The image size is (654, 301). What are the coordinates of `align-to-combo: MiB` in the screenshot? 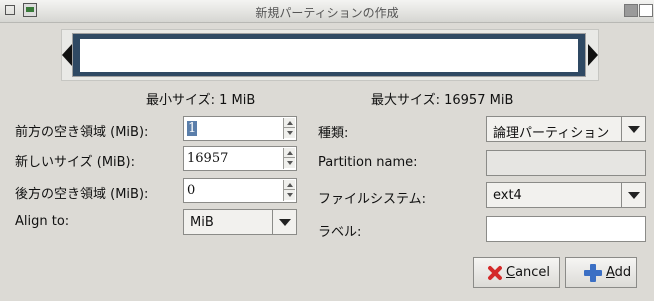 It's located at (240, 222).